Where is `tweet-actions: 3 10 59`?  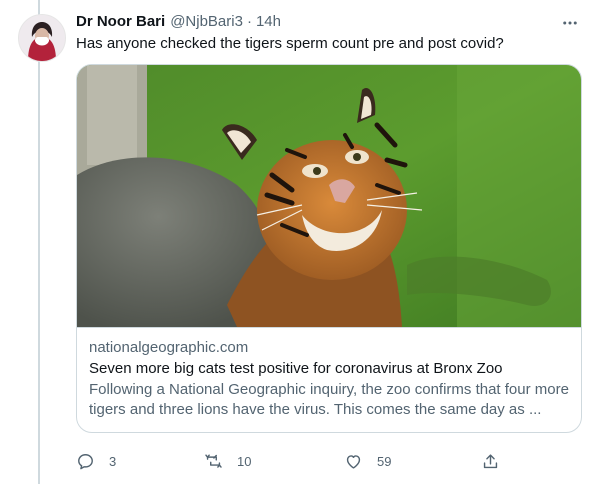 tweet-actions: 3 10 59 is located at coordinates (291, 464).